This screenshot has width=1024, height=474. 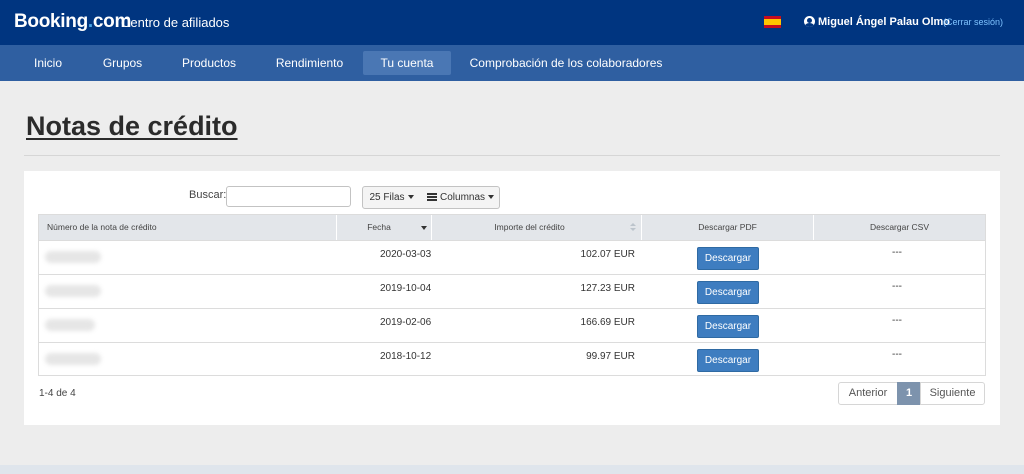 What do you see at coordinates (122, 63) in the screenshot?
I see `nav-item-grupos: Grupos` at bounding box center [122, 63].